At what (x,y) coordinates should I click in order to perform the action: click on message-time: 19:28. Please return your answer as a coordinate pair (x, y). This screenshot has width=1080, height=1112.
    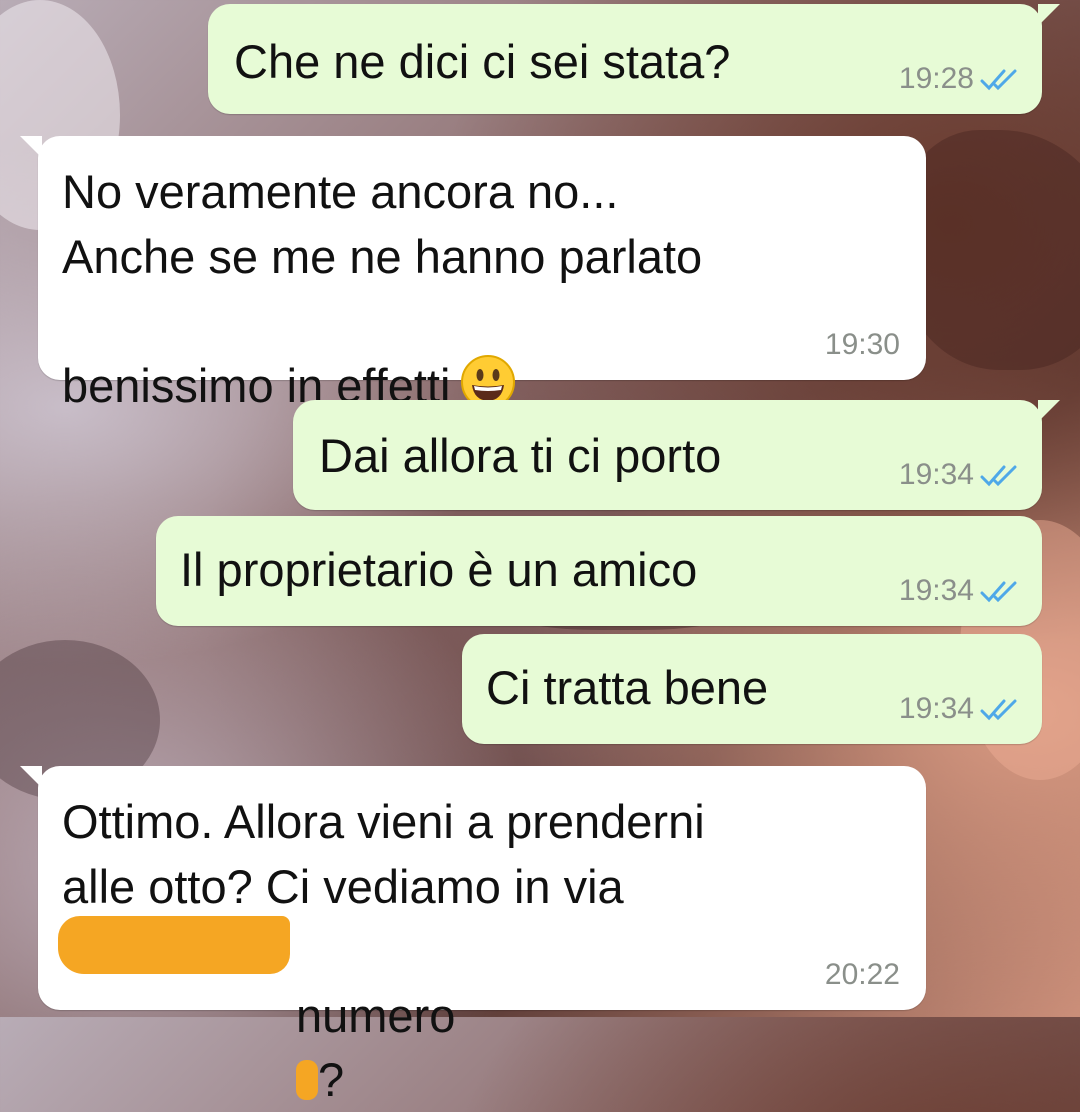
    Looking at the image, I should click on (936, 78).